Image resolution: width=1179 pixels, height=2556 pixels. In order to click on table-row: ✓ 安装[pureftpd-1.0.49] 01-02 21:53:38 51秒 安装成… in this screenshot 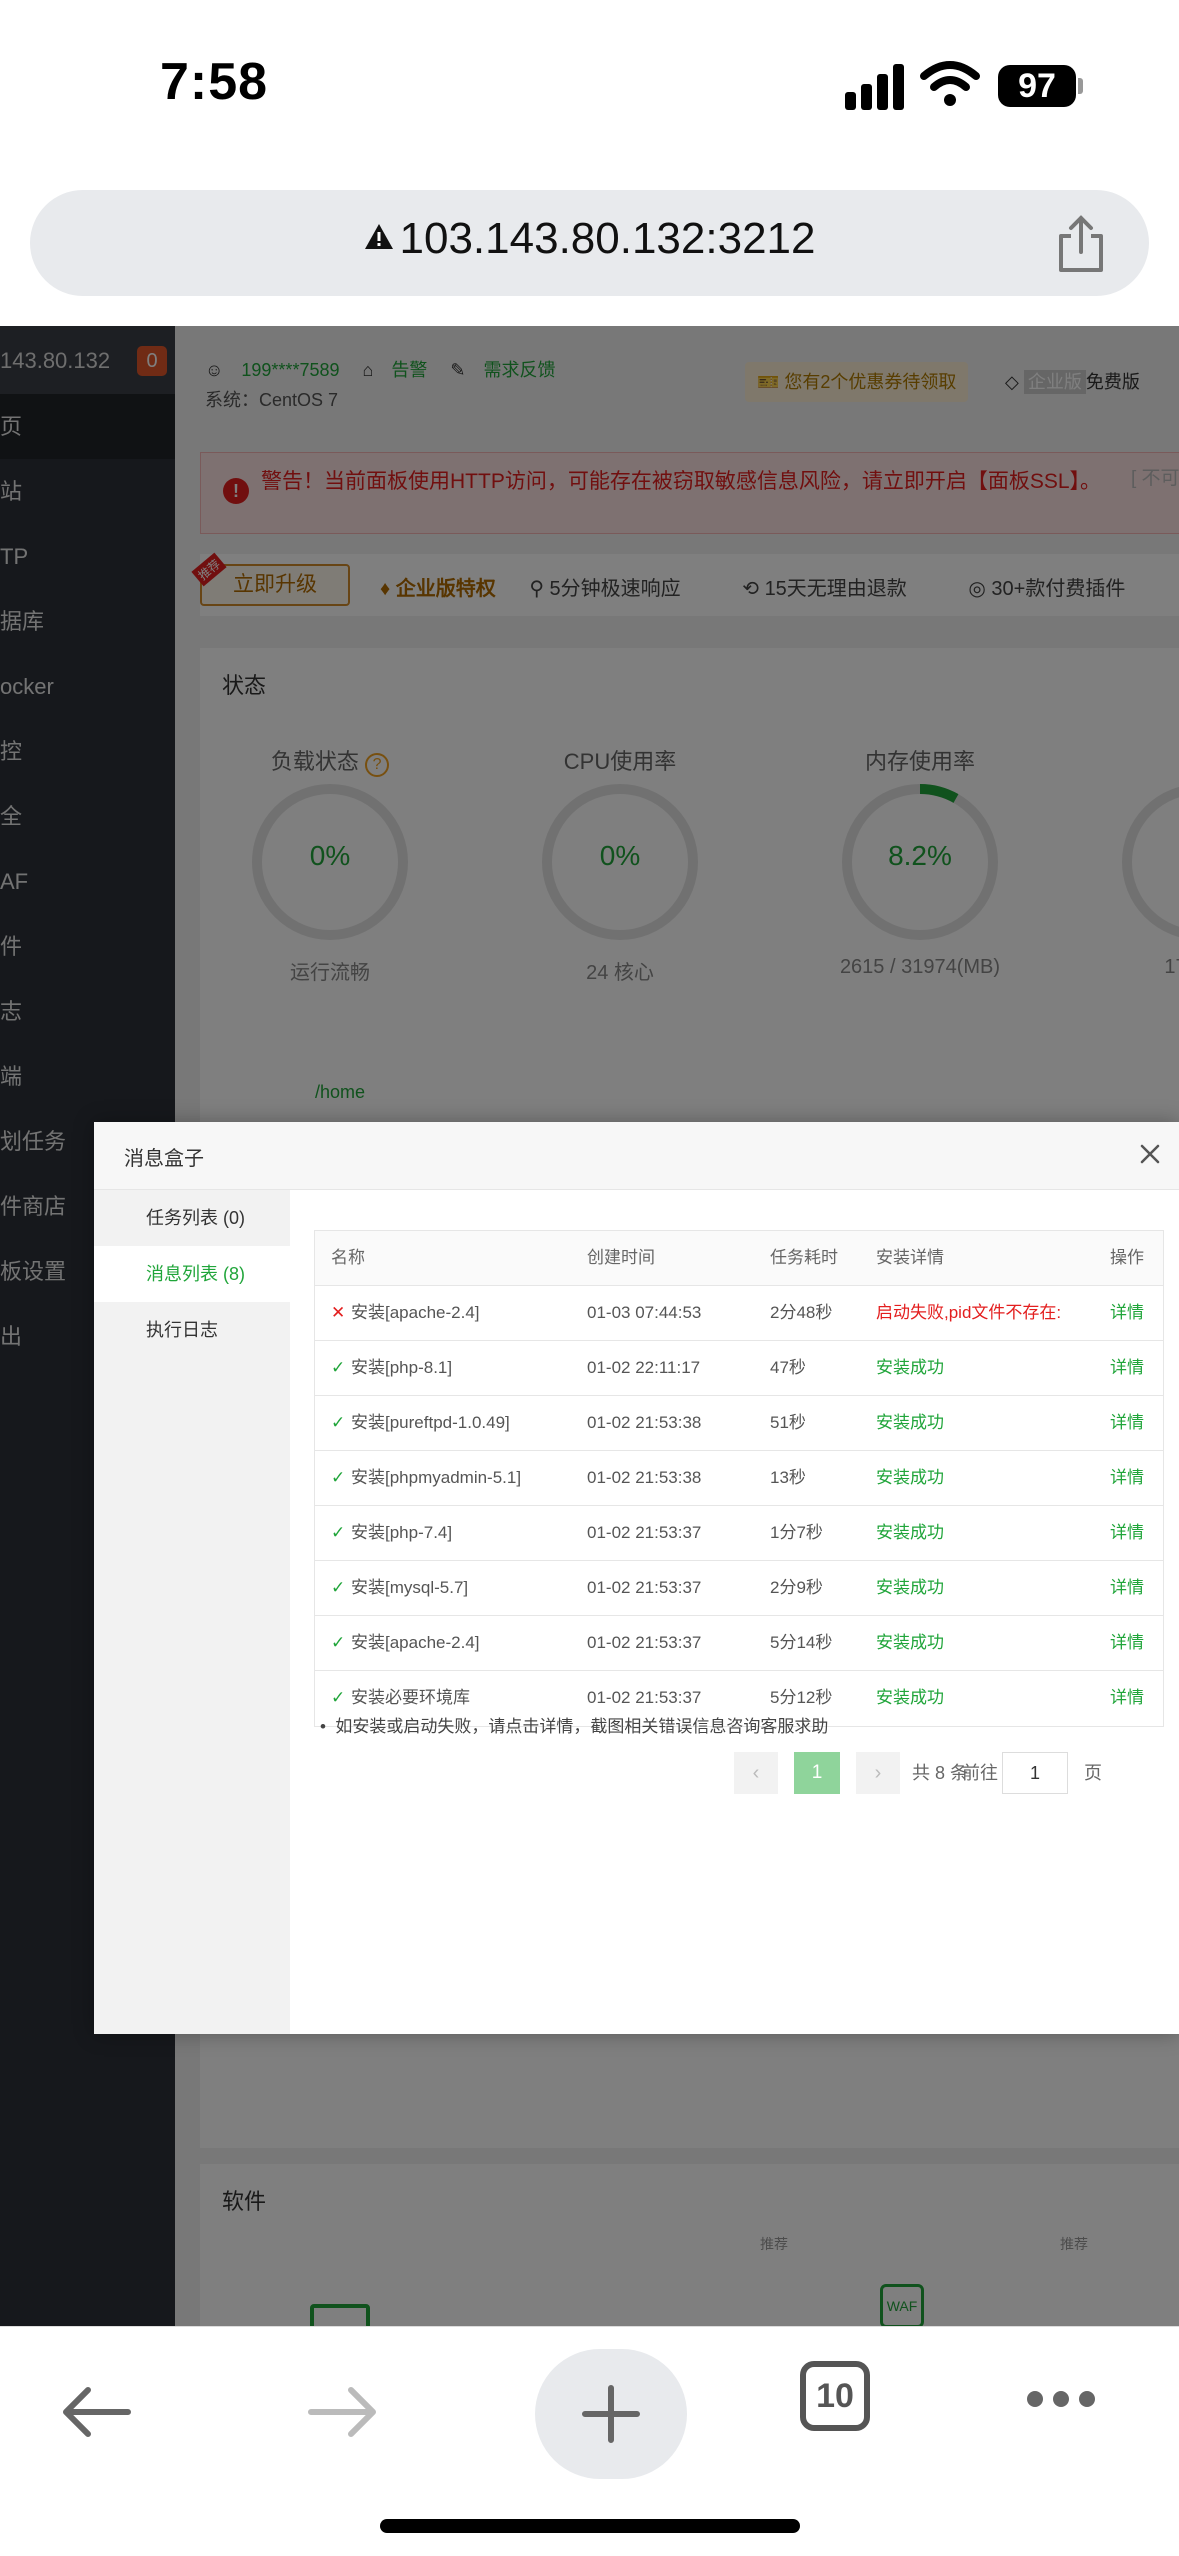, I will do `click(739, 1423)`.